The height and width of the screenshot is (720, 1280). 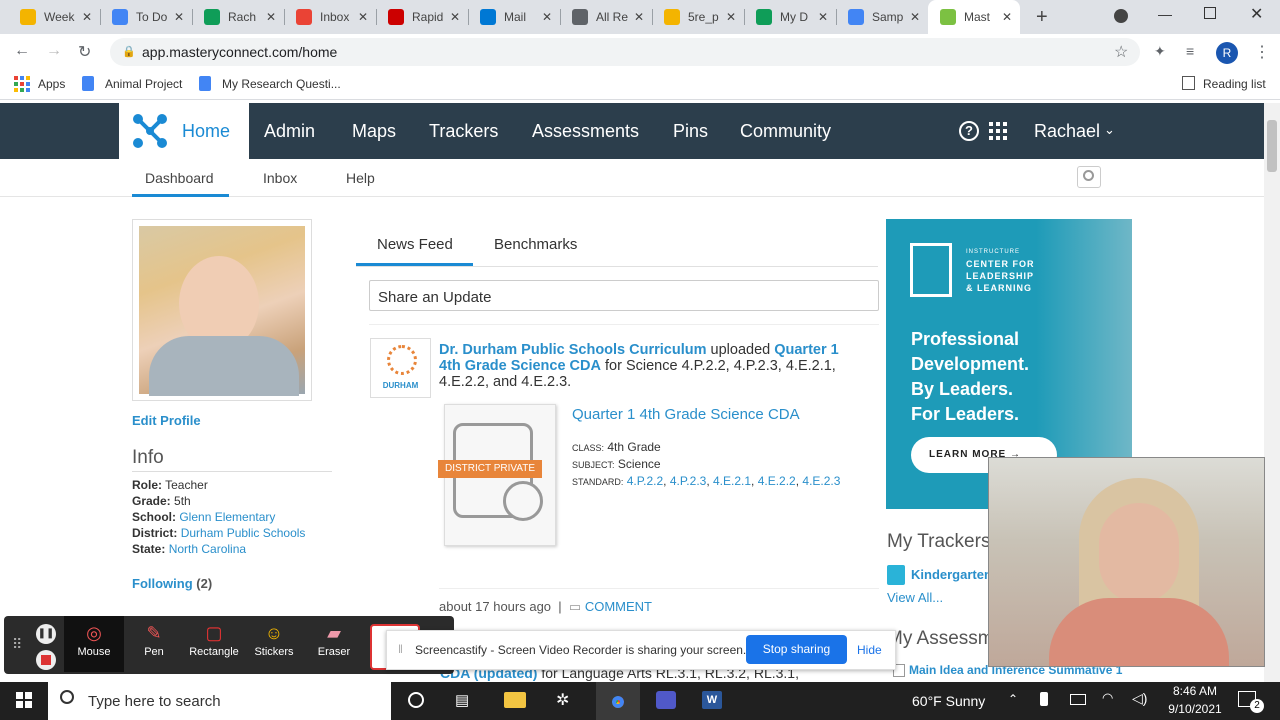 What do you see at coordinates (562, 700) in the screenshot?
I see `share-app-icon: ✲` at bounding box center [562, 700].